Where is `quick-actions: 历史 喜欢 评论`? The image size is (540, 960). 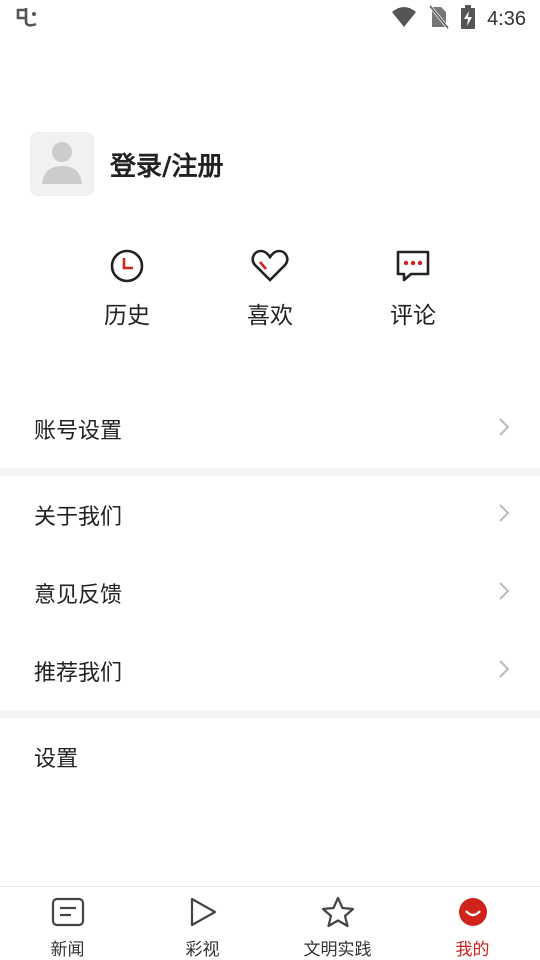
quick-actions: 历史 喜欢 评论 is located at coordinates (270, 293).